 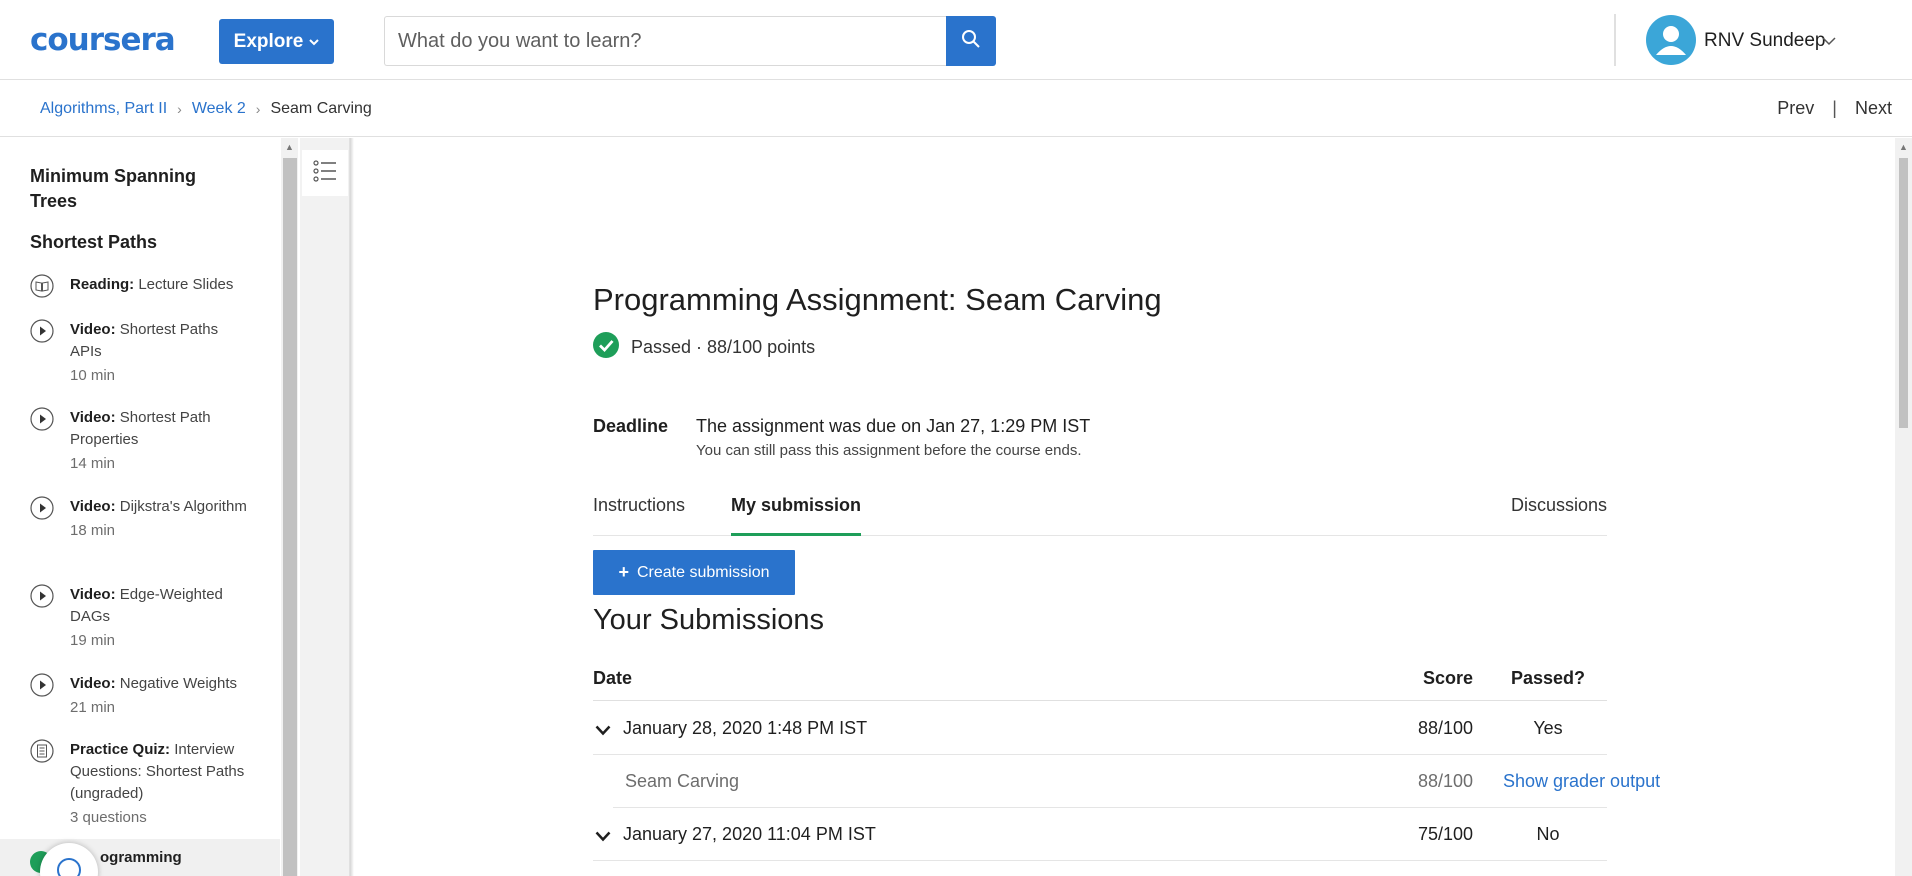 I want to click on item-title: Negative Weights, so click(x=178, y=683).